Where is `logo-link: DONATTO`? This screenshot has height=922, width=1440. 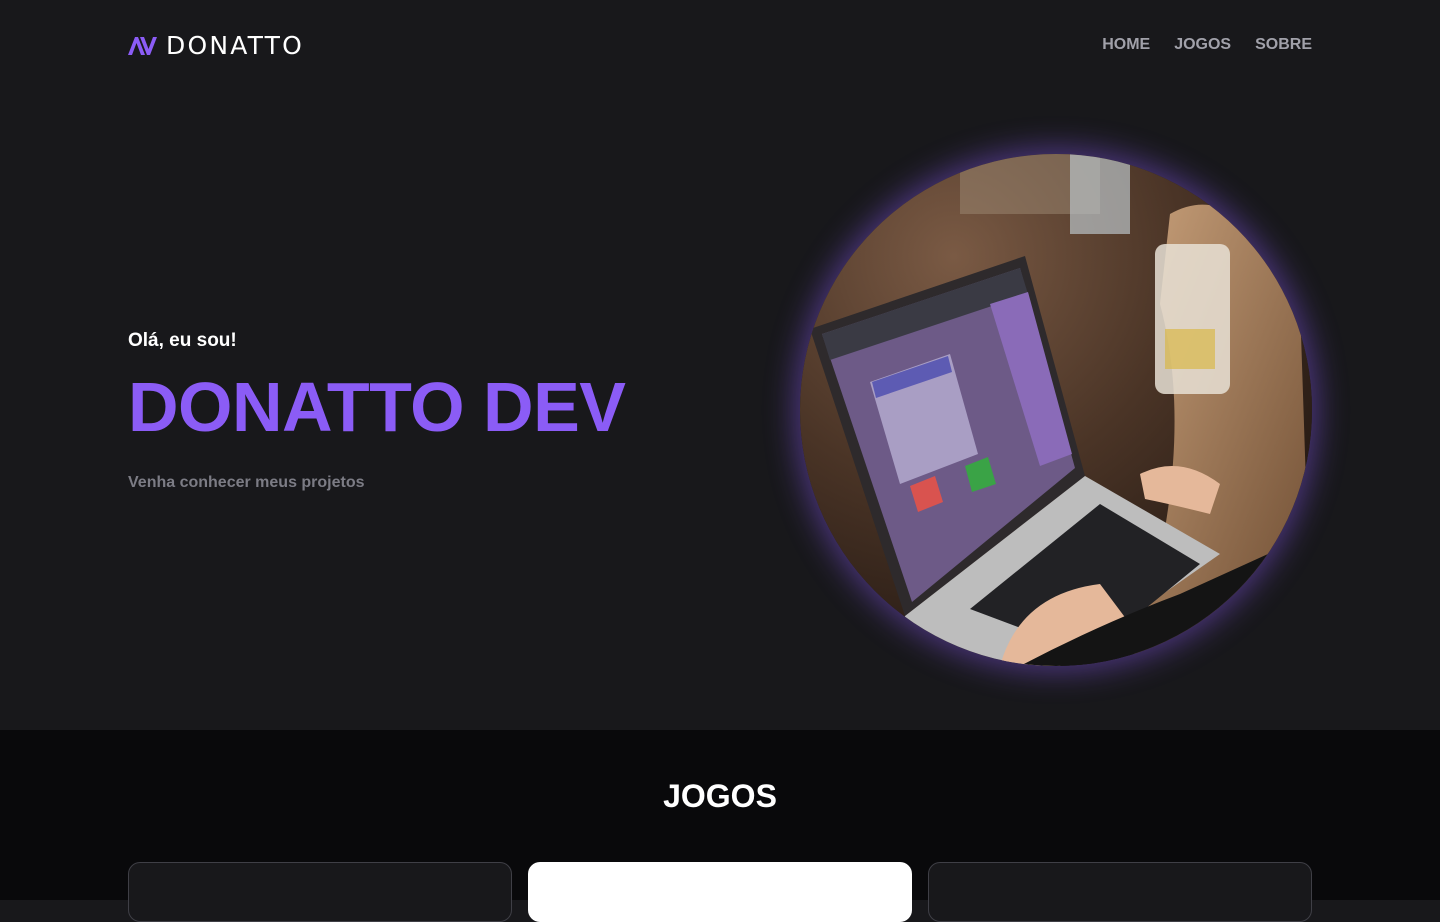
logo-link: DONATTO is located at coordinates (216, 45).